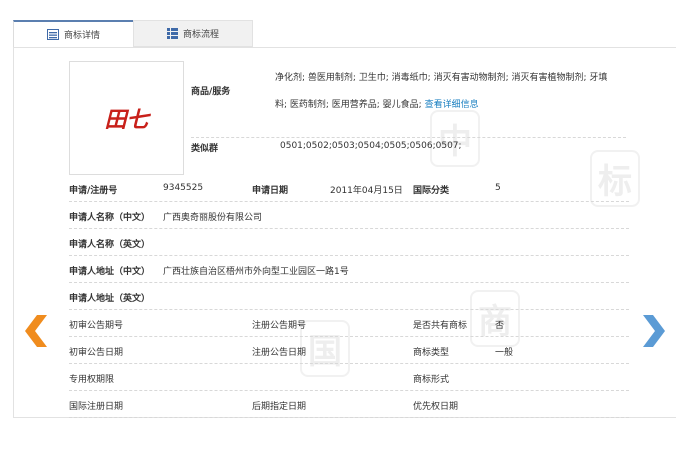  What do you see at coordinates (172, 33) in the screenshot?
I see `grid-list-icon` at bounding box center [172, 33].